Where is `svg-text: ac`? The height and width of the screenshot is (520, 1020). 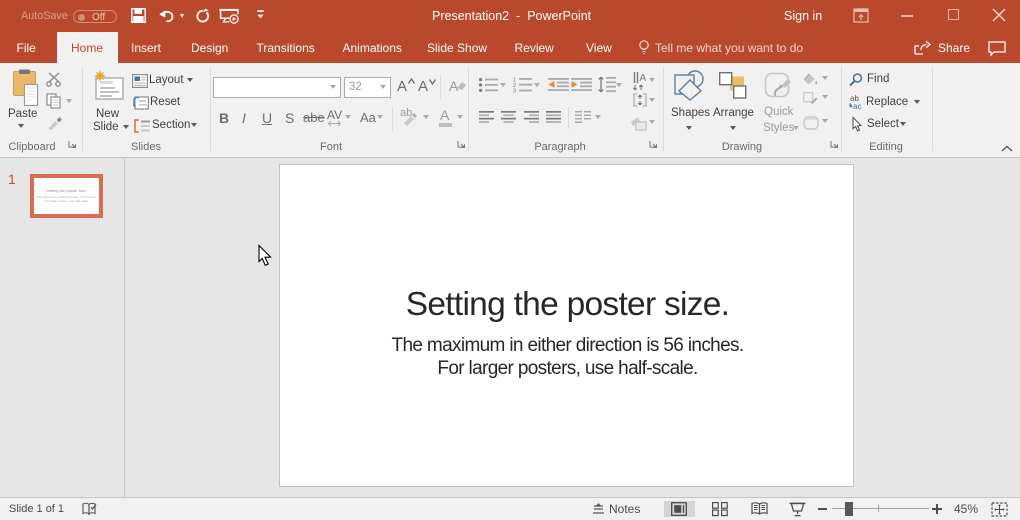
svg-text: ac is located at coordinates (857, 106).